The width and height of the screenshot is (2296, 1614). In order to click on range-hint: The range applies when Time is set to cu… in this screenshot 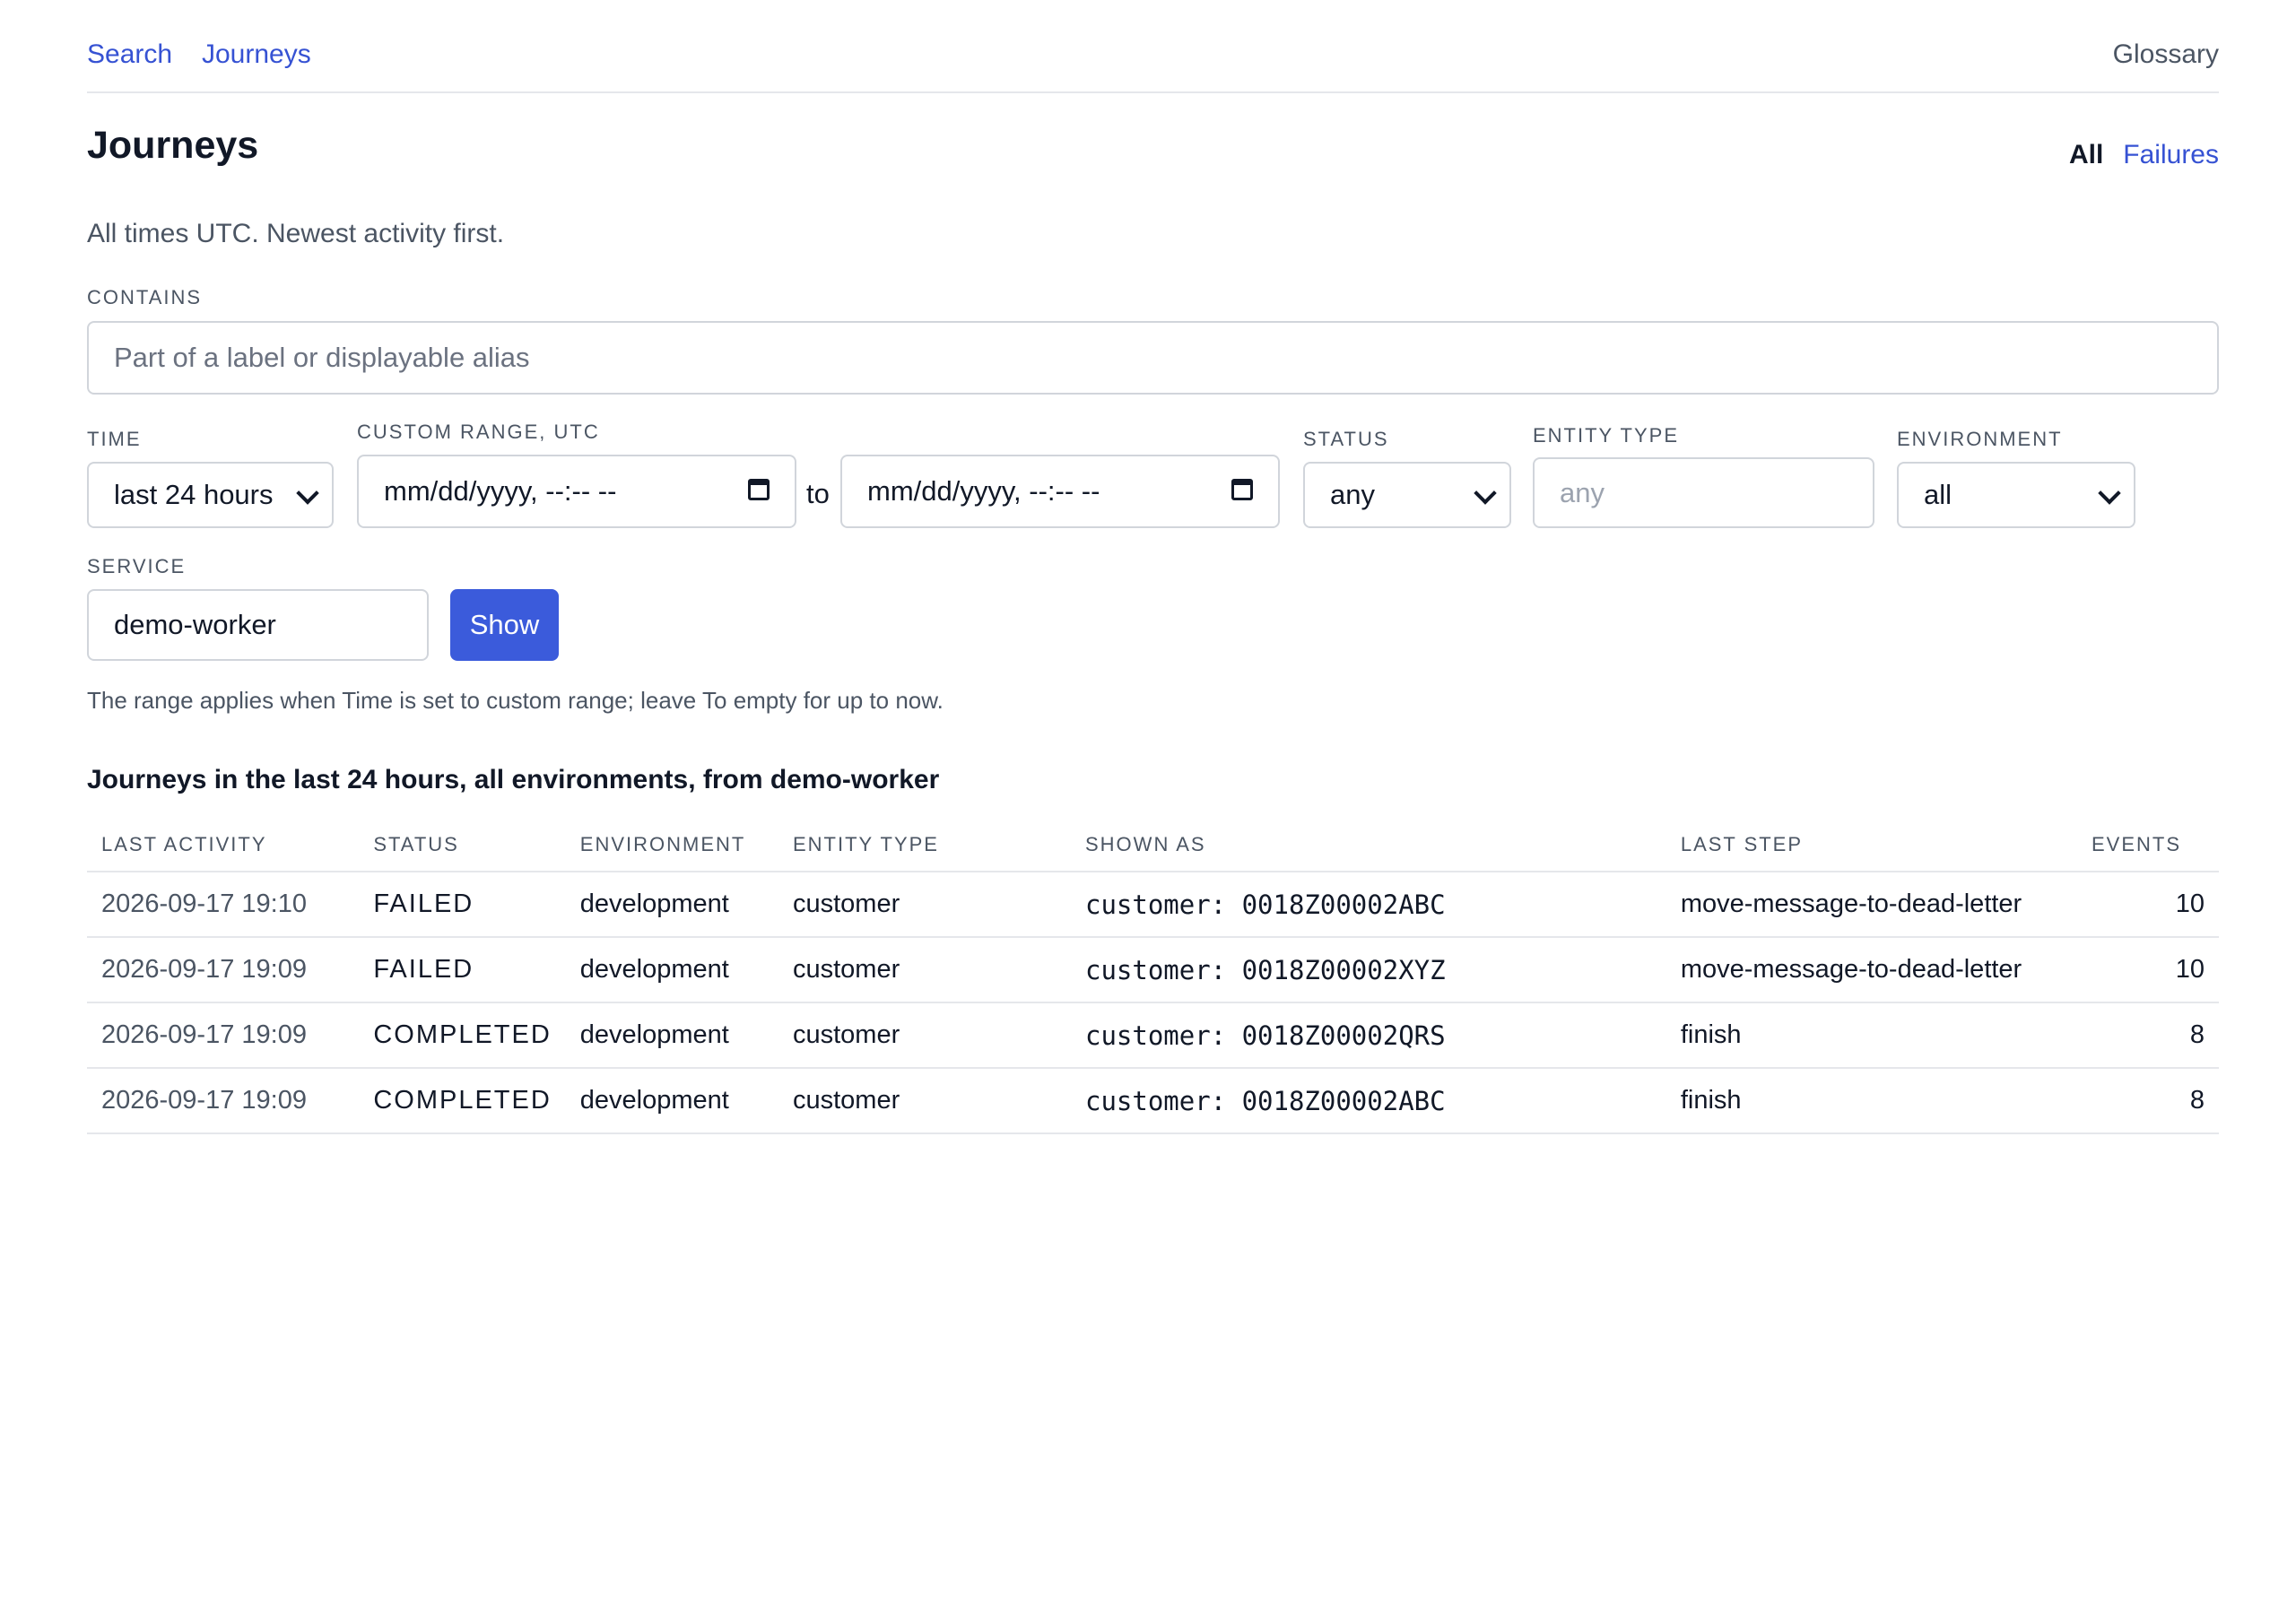, I will do `click(515, 700)`.